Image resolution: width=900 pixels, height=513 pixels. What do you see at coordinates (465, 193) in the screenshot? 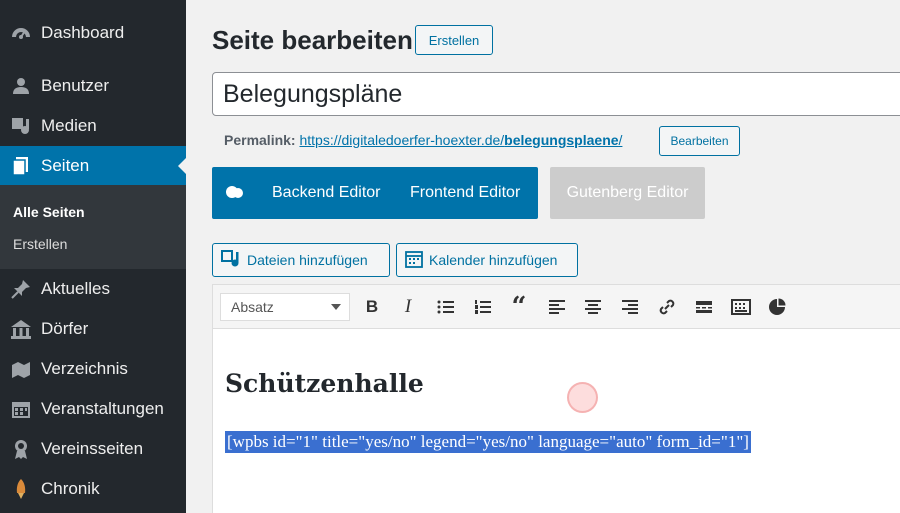
I see `frontend-editor-button: Frontend Editor` at bounding box center [465, 193].